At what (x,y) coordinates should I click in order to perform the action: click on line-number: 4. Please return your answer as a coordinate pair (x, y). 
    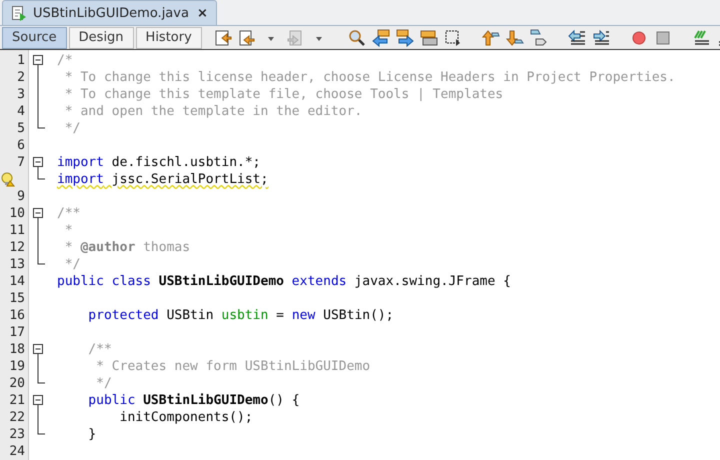
    Looking at the image, I should click on (21, 111).